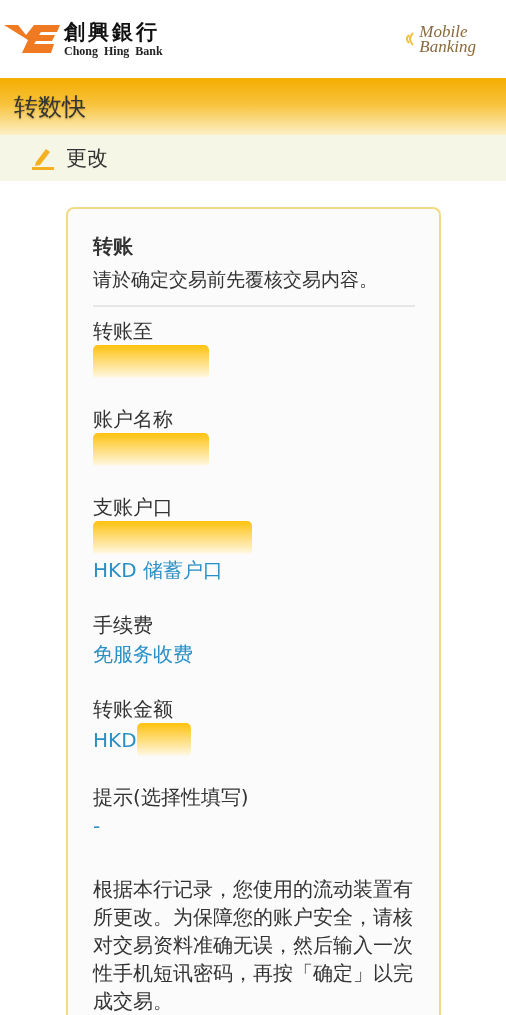 The image size is (506, 1015). Describe the element at coordinates (171, 797) in the screenshot. I see `field-label: 提示(选择性填写)` at that location.